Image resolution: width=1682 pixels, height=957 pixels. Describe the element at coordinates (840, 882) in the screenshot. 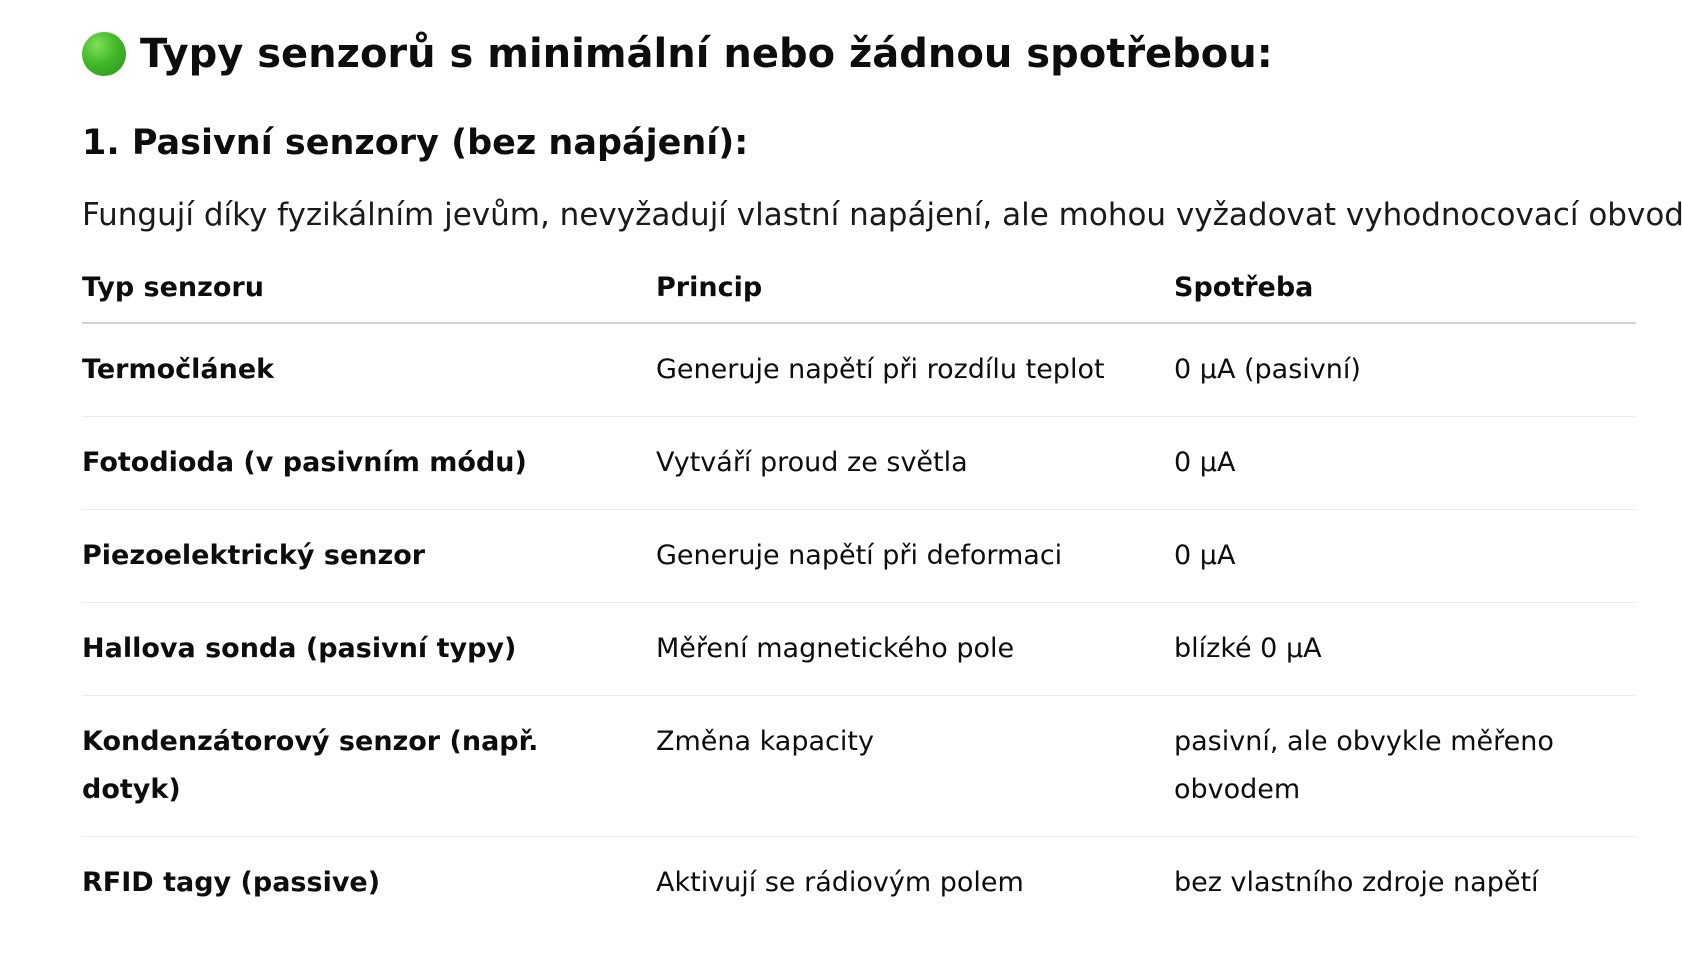

I see `cell-principle: Aktivují se rádiovým polem` at that location.